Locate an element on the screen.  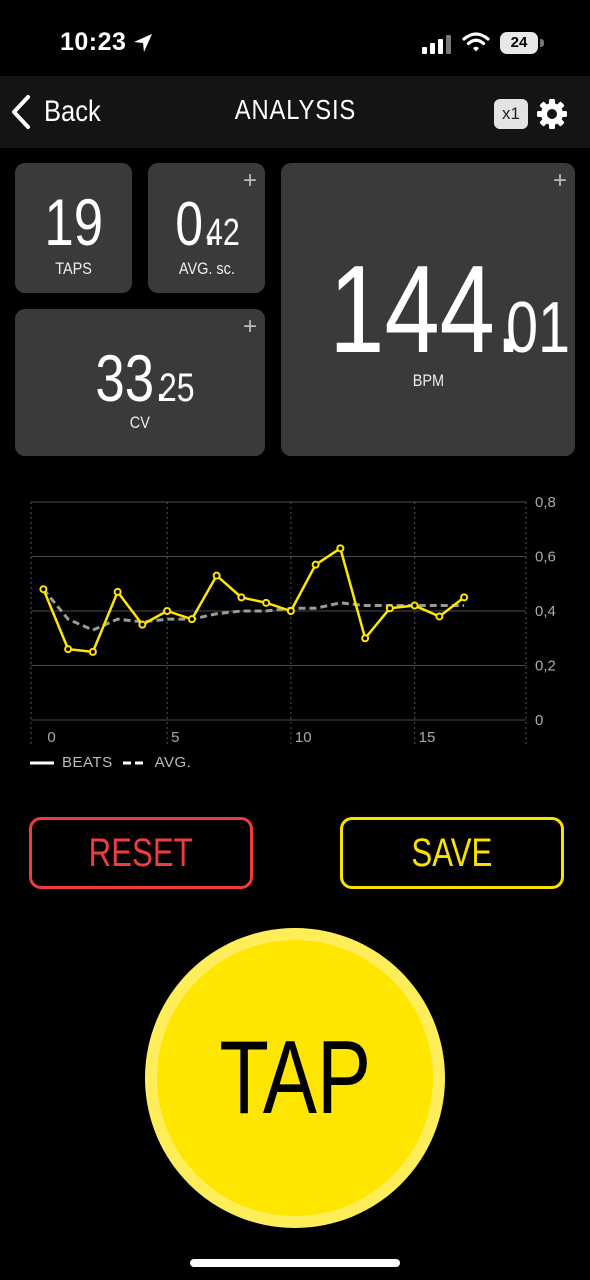
legend-avg-label: AVG. is located at coordinates (173, 762).